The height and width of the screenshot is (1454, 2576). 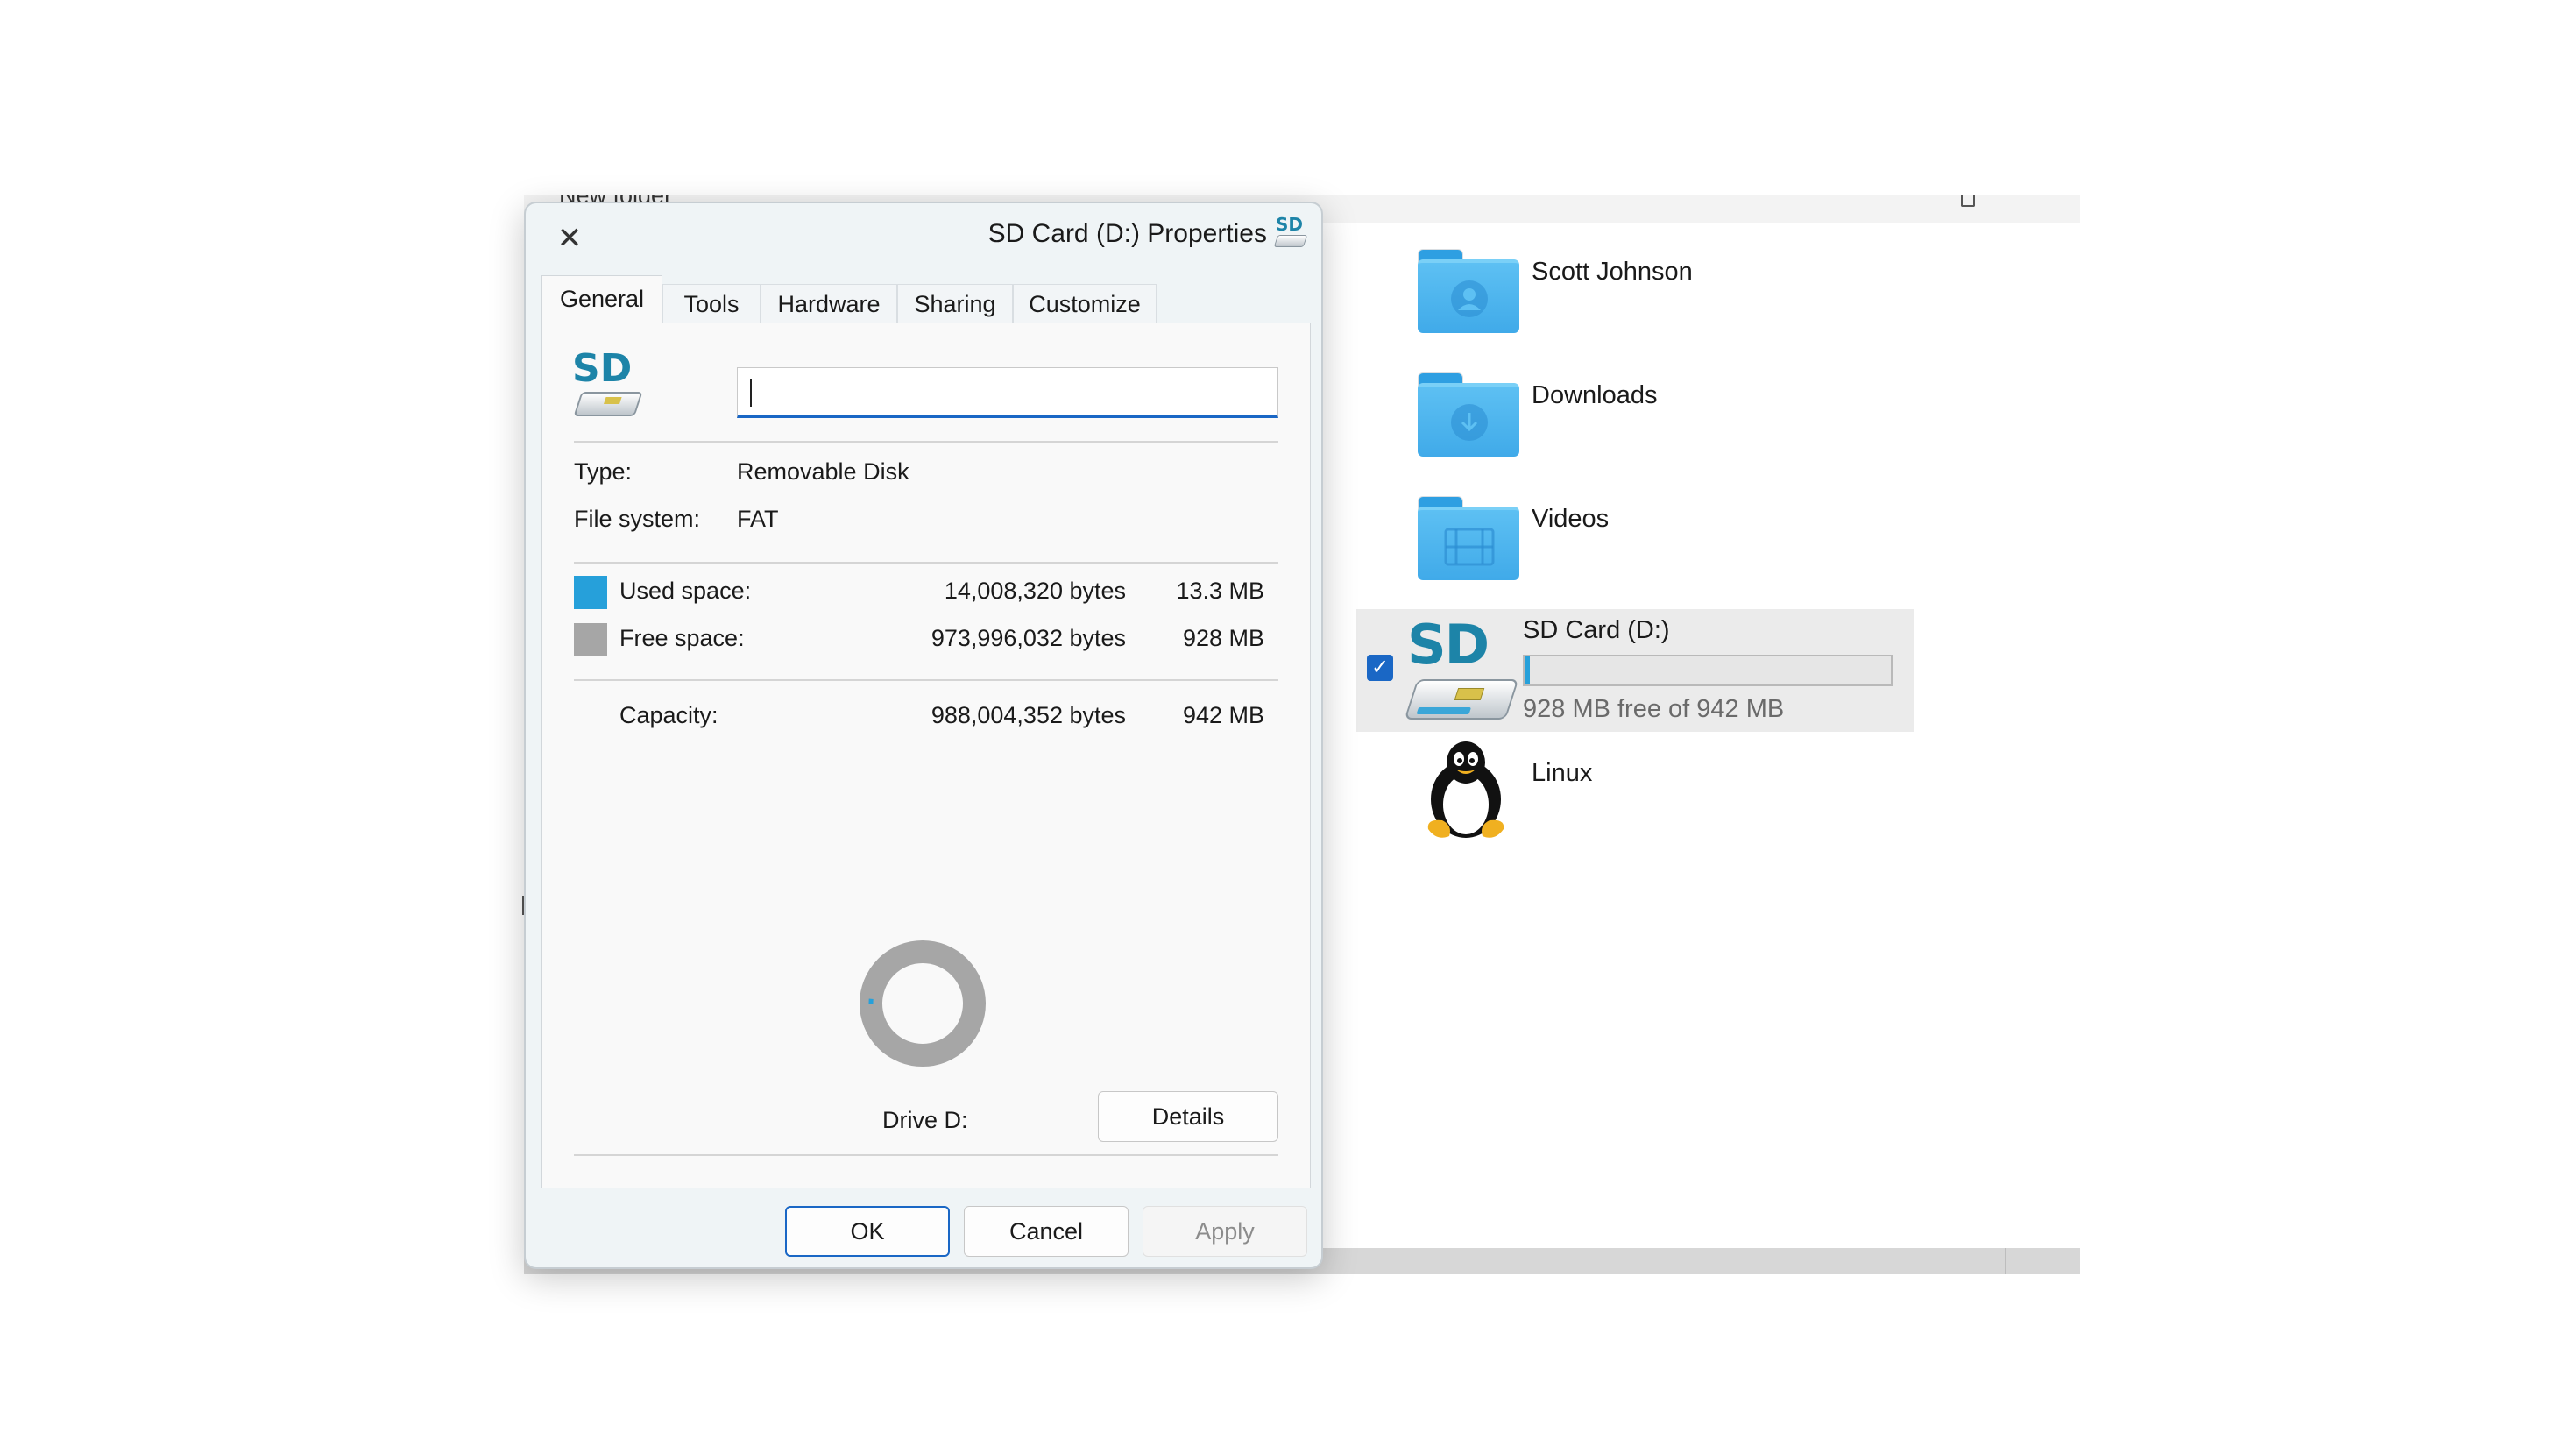 I want to click on free-space-swatch, so click(x=590, y=639).